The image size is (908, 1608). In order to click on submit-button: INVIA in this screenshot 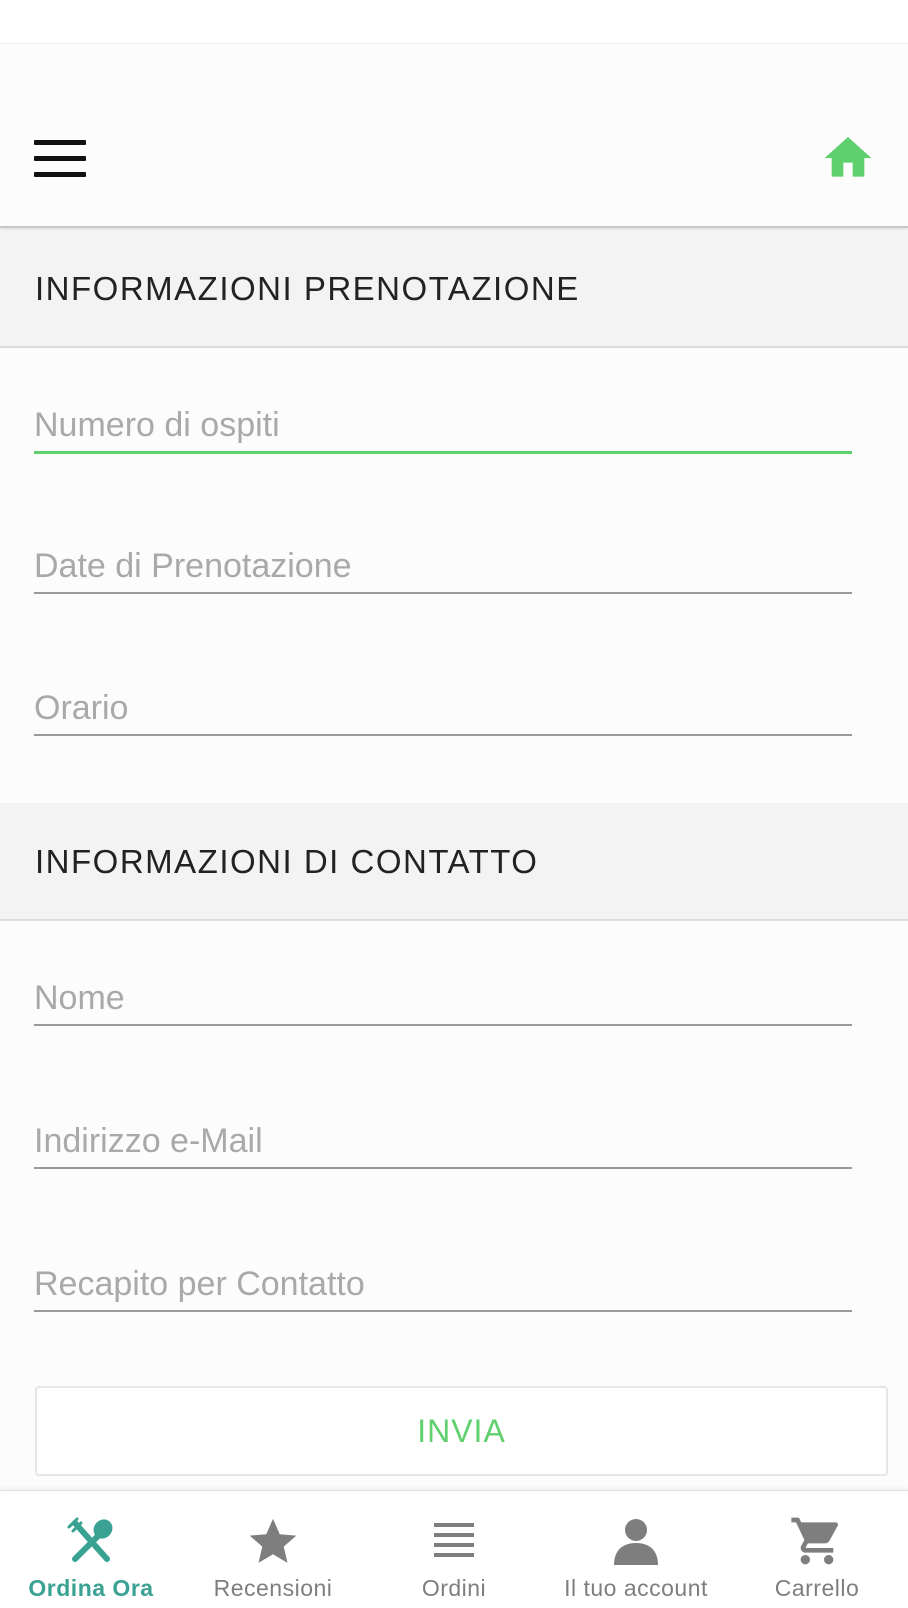, I will do `click(461, 1431)`.